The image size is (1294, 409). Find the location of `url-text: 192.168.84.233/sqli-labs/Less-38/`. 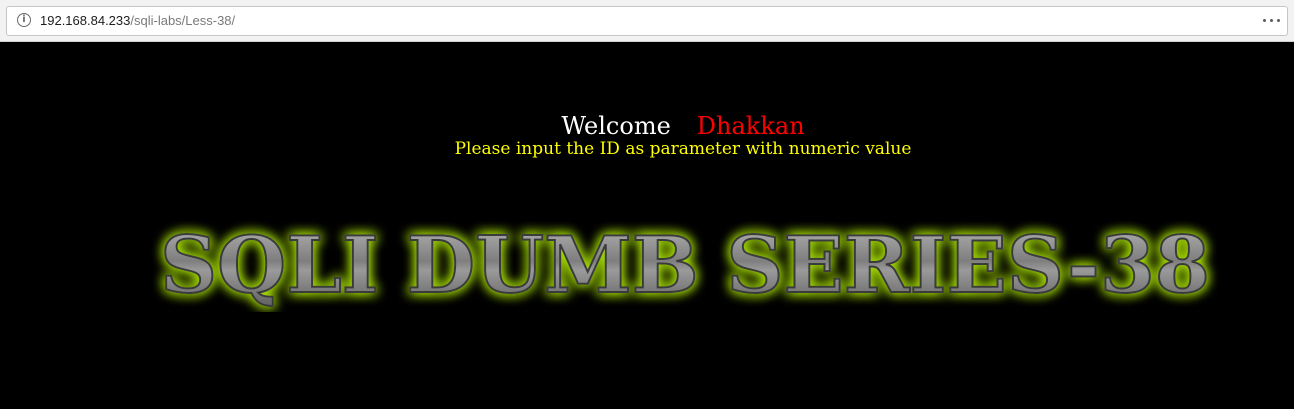

url-text: 192.168.84.233/sqli-labs/Less-38/ is located at coordinates (137, 21).